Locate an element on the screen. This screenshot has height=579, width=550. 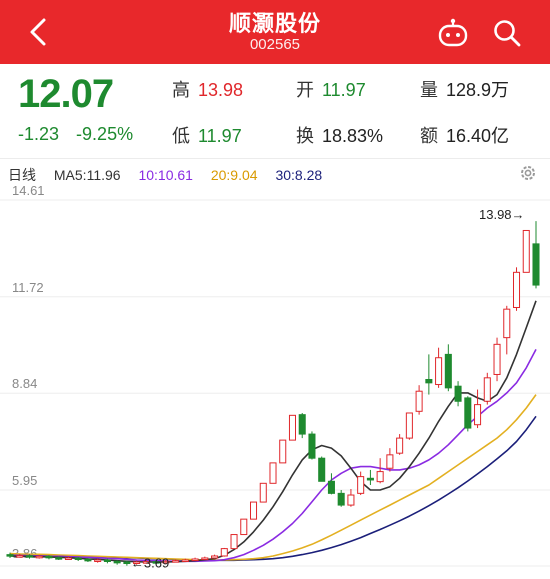
high-stat: 高 13.98 is located at coordinates (207, 89).